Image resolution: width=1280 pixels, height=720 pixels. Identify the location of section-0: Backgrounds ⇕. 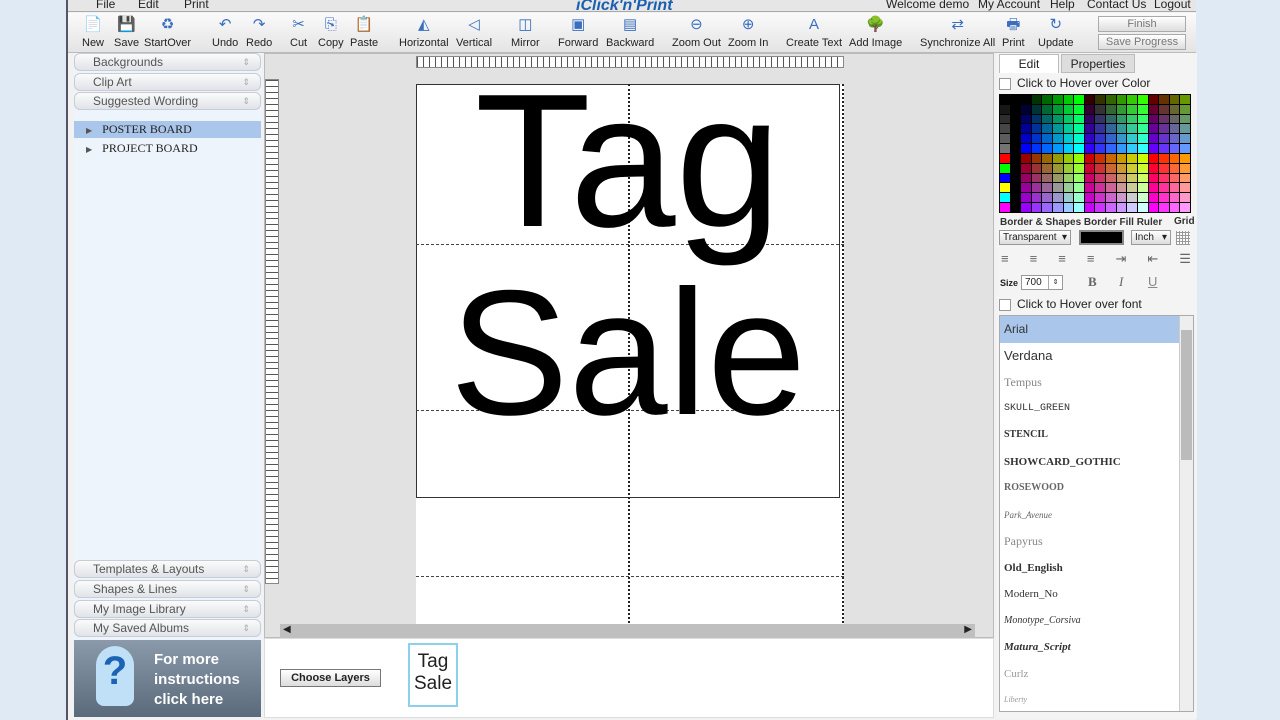
(167, 62).